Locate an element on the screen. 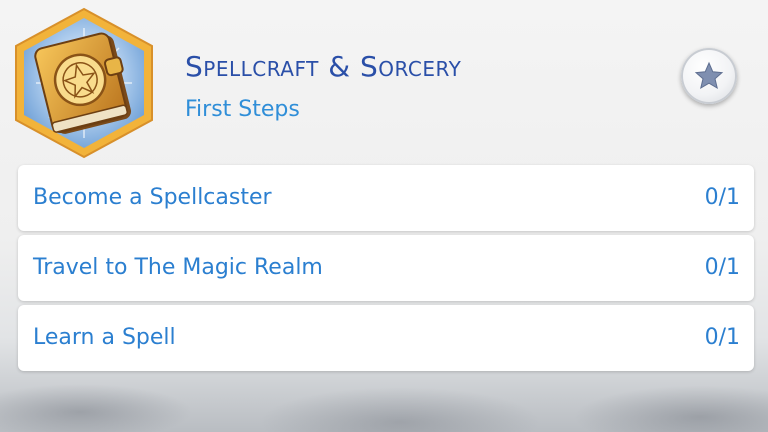 Image resolution: width=768 pixels, height=432 pixels. objective-label: Learn a Spell is located at coordinates (104, 337).